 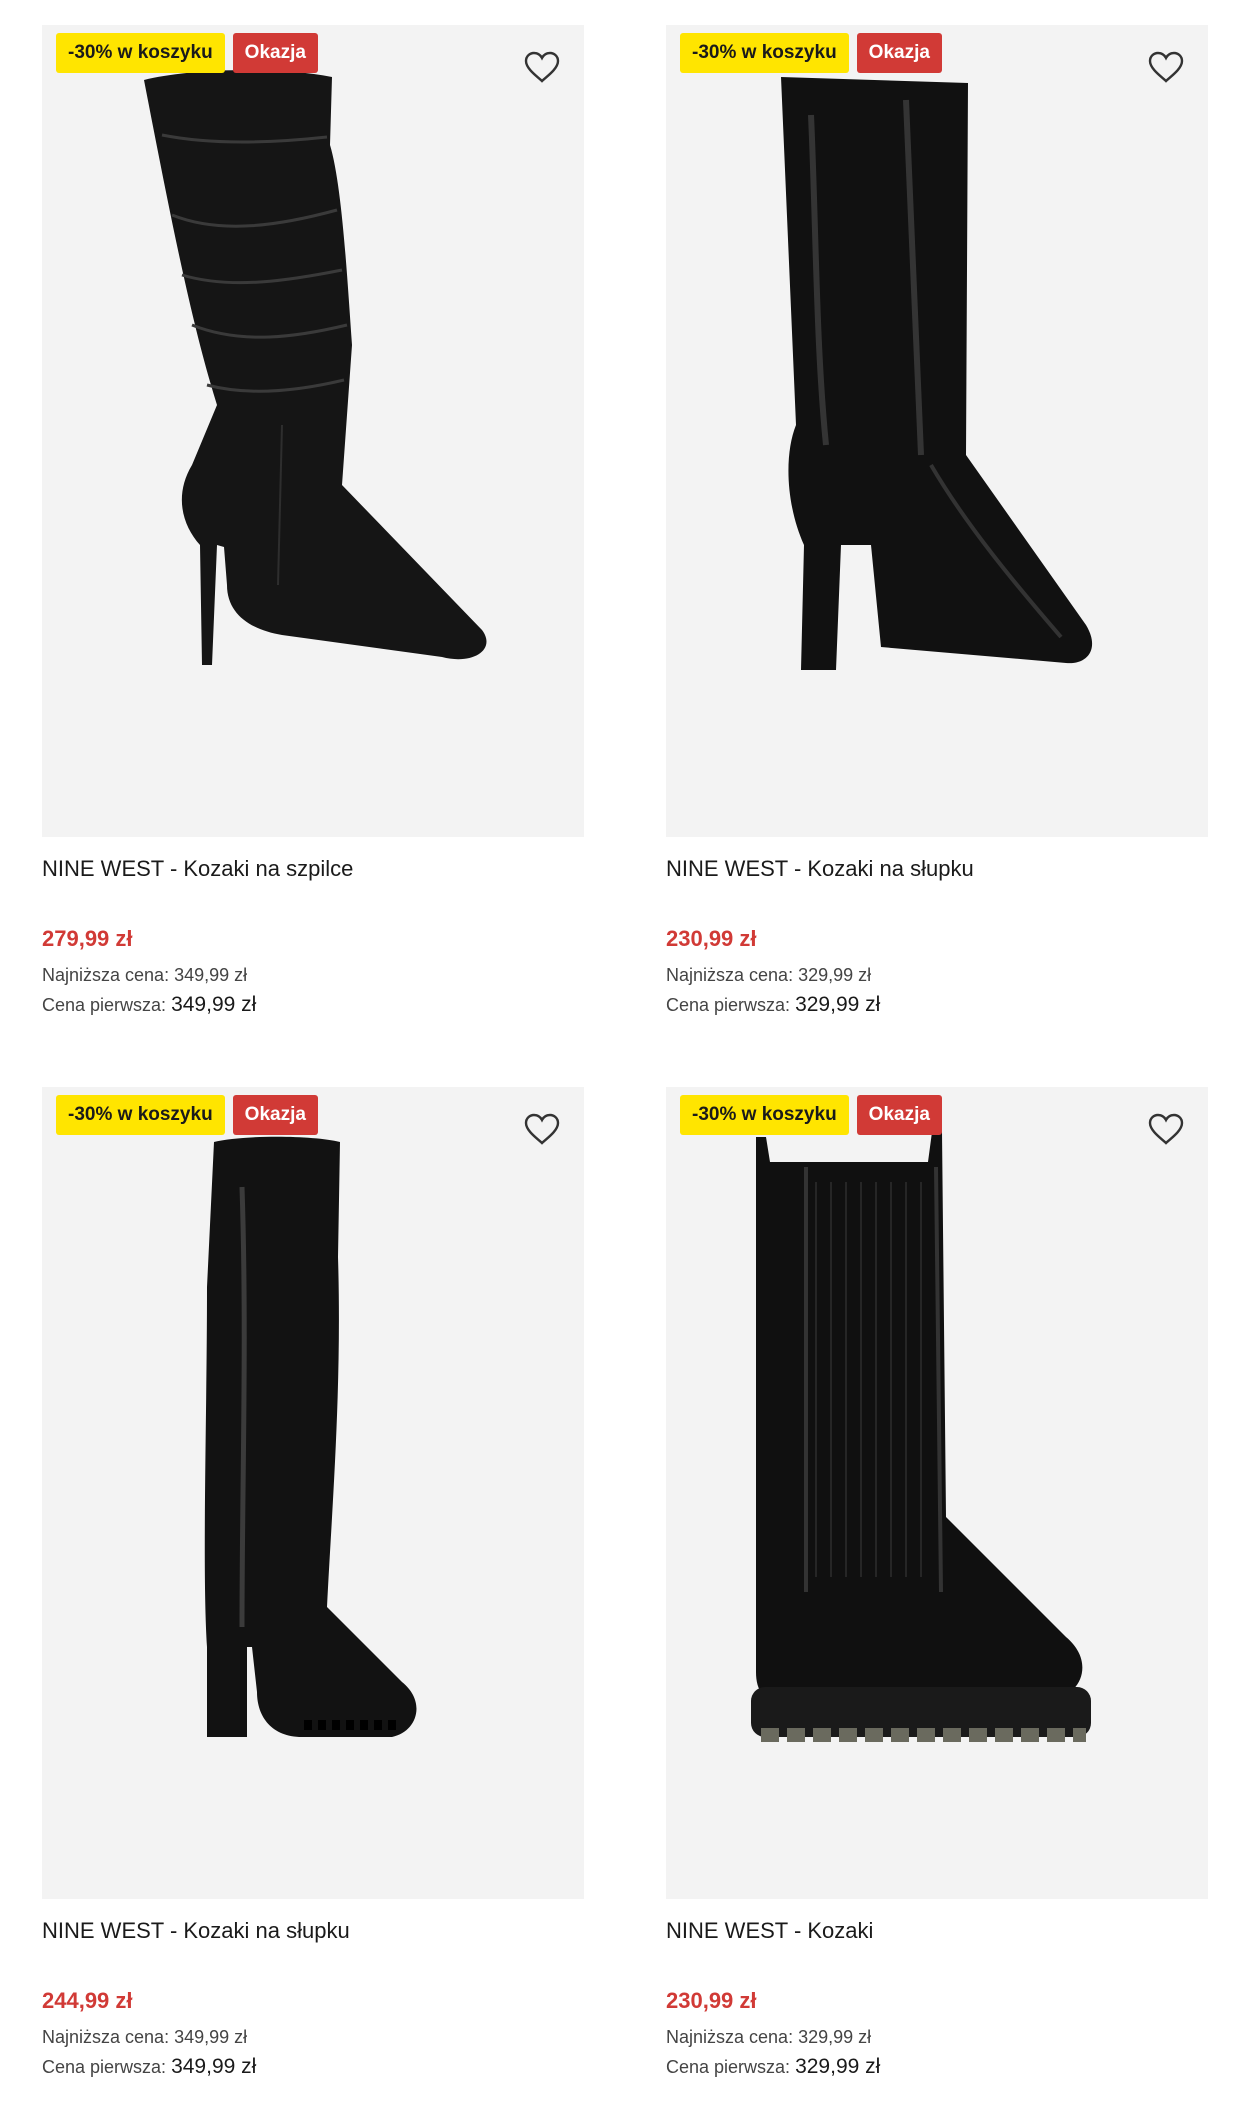 I want to click on product-title: NINE WEST - Kozaki na szpilce, so click(x=313, y=869).